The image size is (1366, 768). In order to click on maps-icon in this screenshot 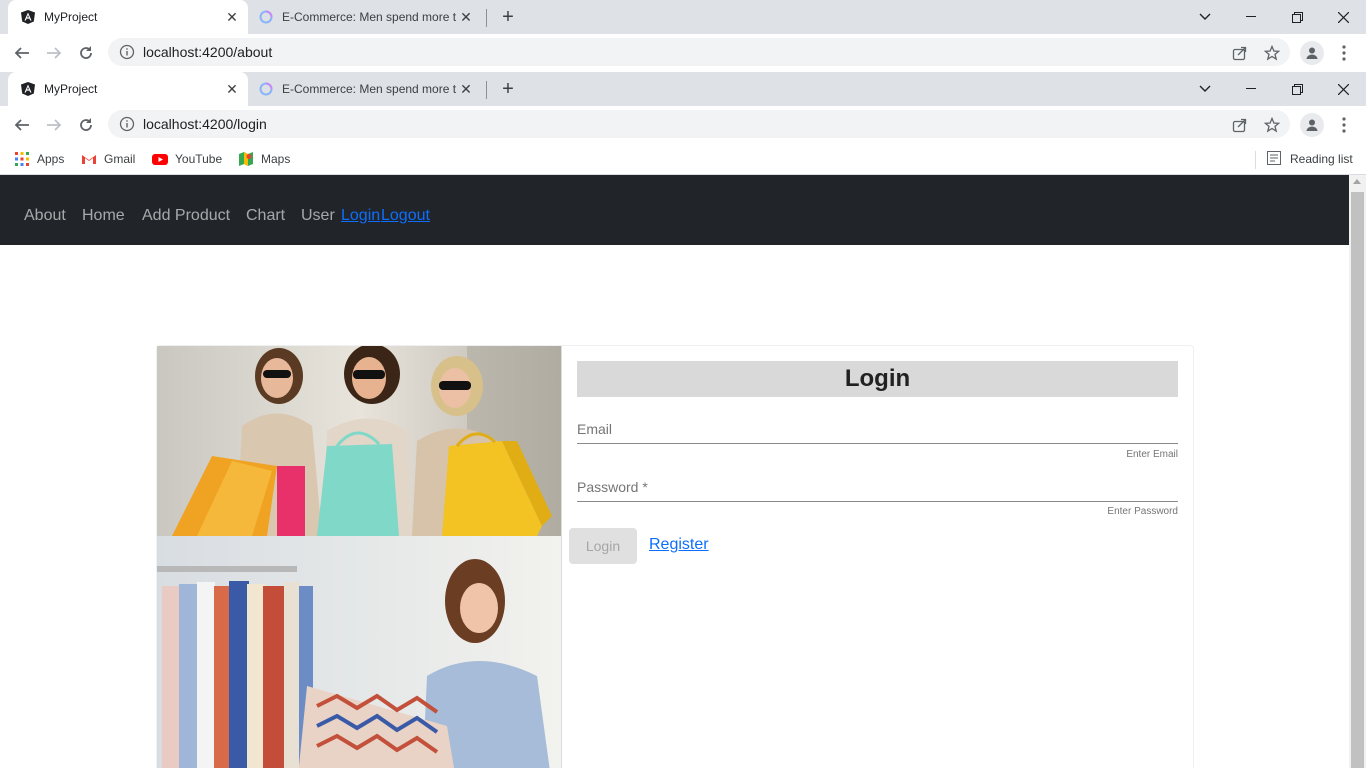, I will do `click(246, 159)`.